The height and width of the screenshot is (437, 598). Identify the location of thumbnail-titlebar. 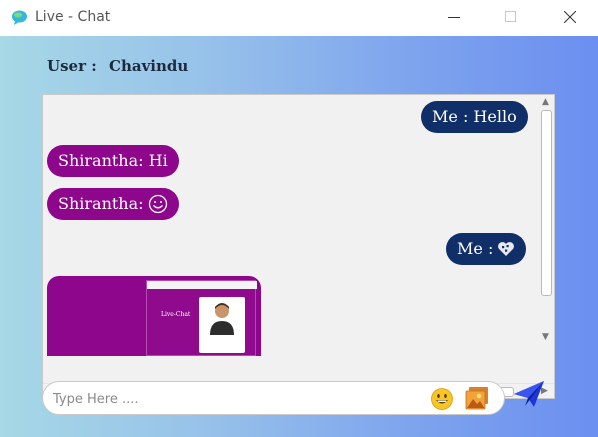
(202, 285).